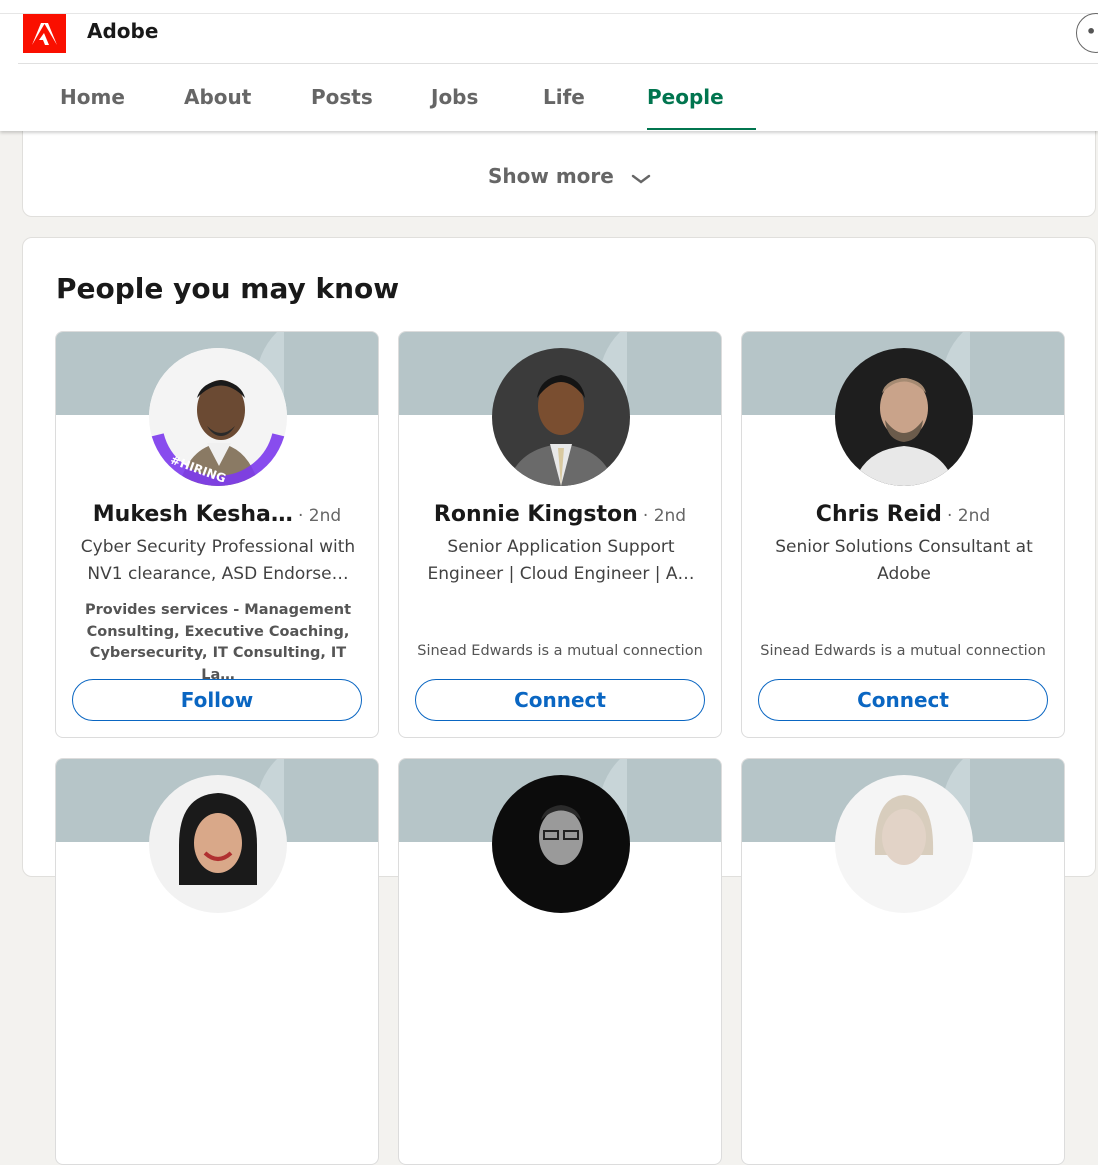 The image size is (1098, 1165). I want to click on avatar: #HIRING, so click(218, 417).